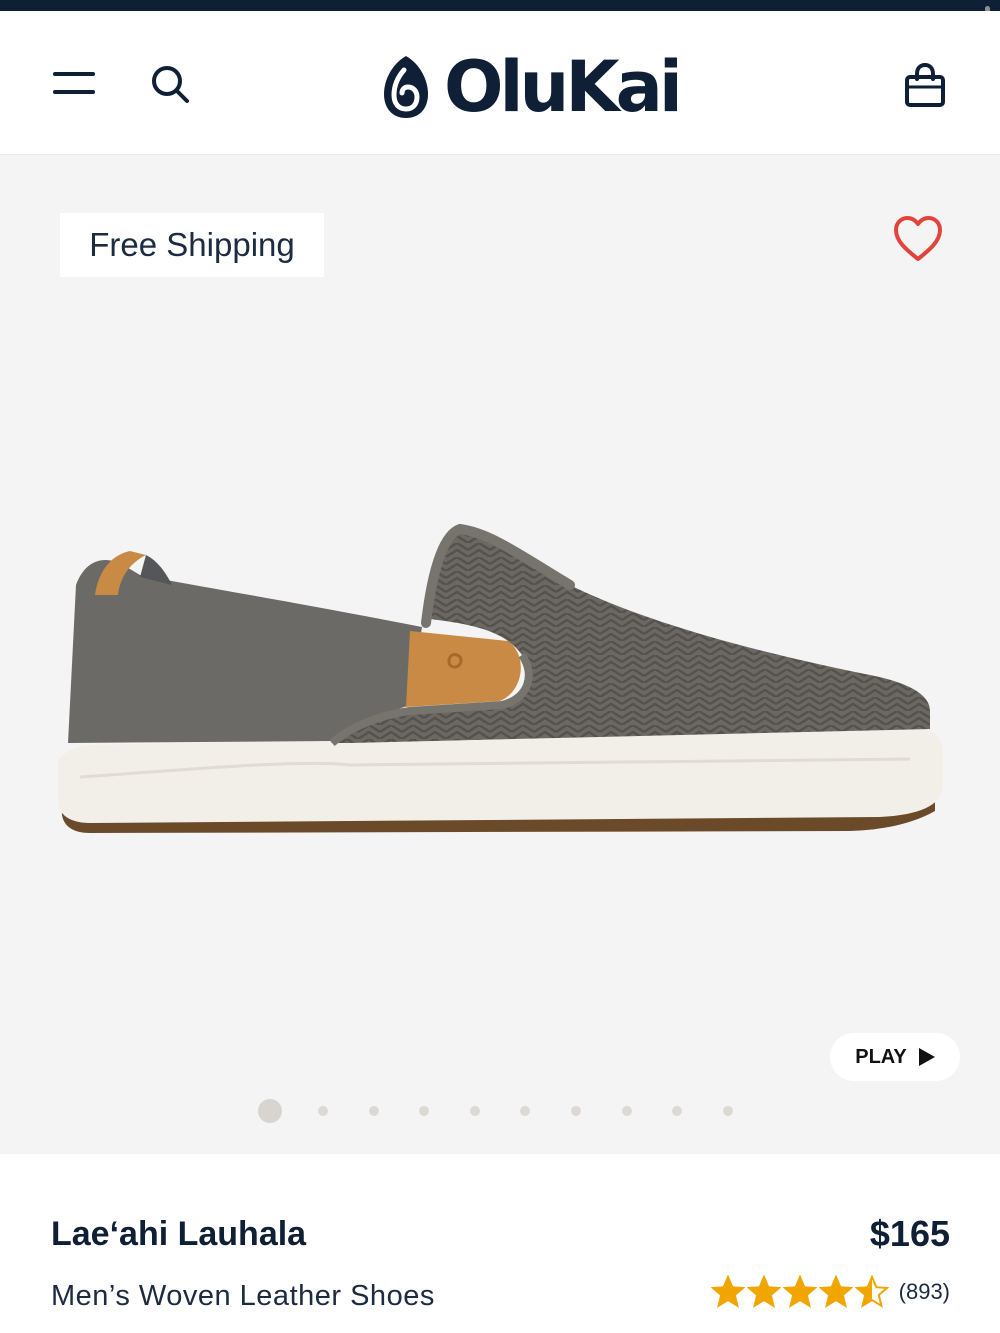  I want to click on play-label: PLAY, so click(881, 1056).